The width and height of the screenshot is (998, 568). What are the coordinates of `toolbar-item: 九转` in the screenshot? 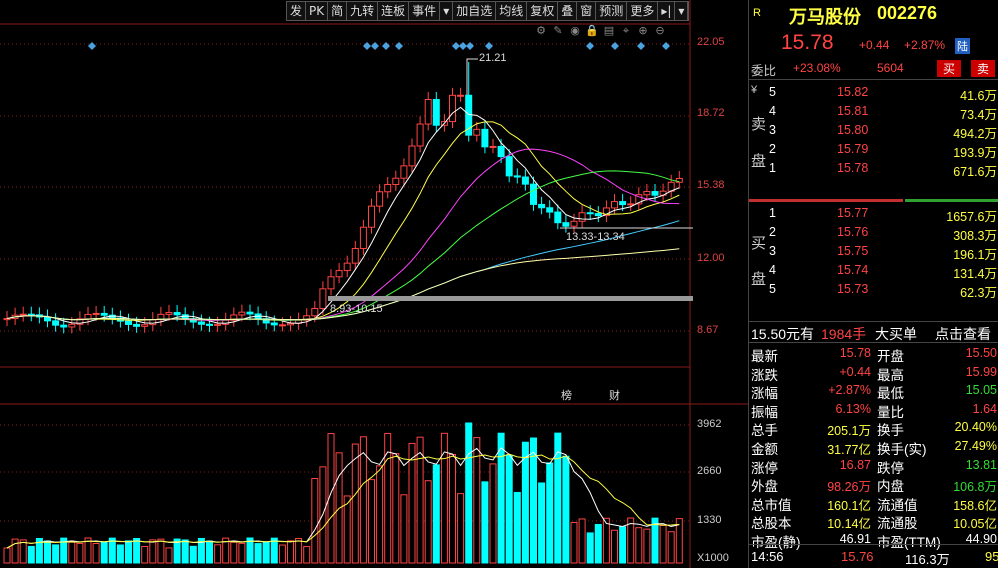 It's located at (363, 11).